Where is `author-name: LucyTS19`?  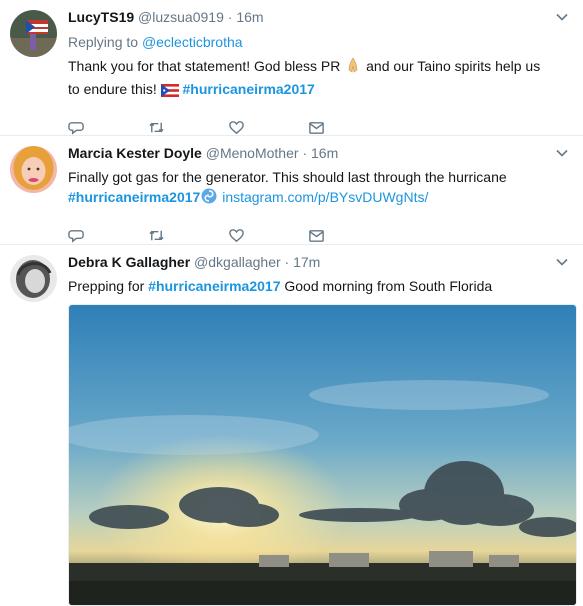 author-name: LucyTS19 is located at coordinates (101, 17).